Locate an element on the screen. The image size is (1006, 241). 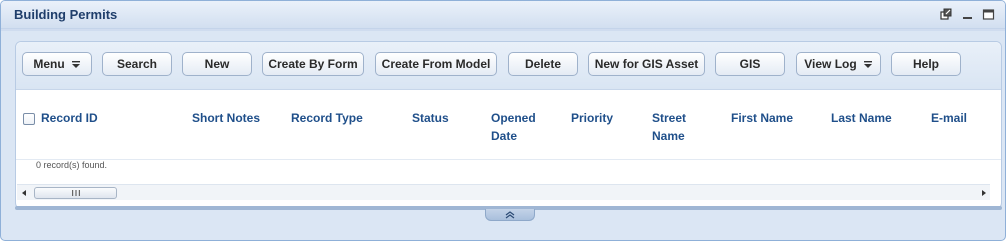
popout-icon is located at coordinates (946, 14).